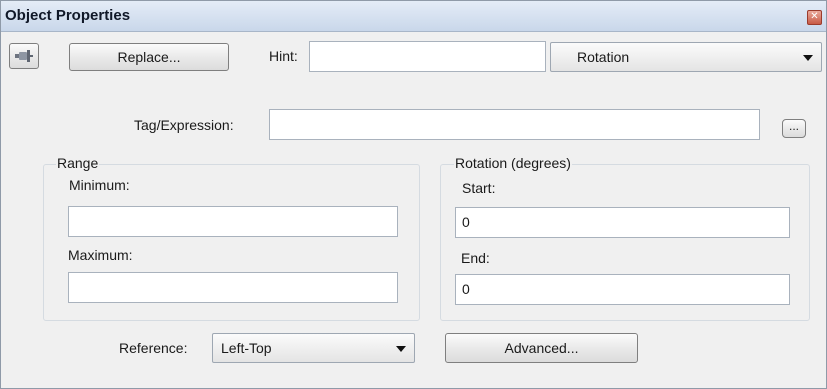  Describe the element at coordinates (514, 124) in the screenshot. I see `tag-expression-input` at that location.